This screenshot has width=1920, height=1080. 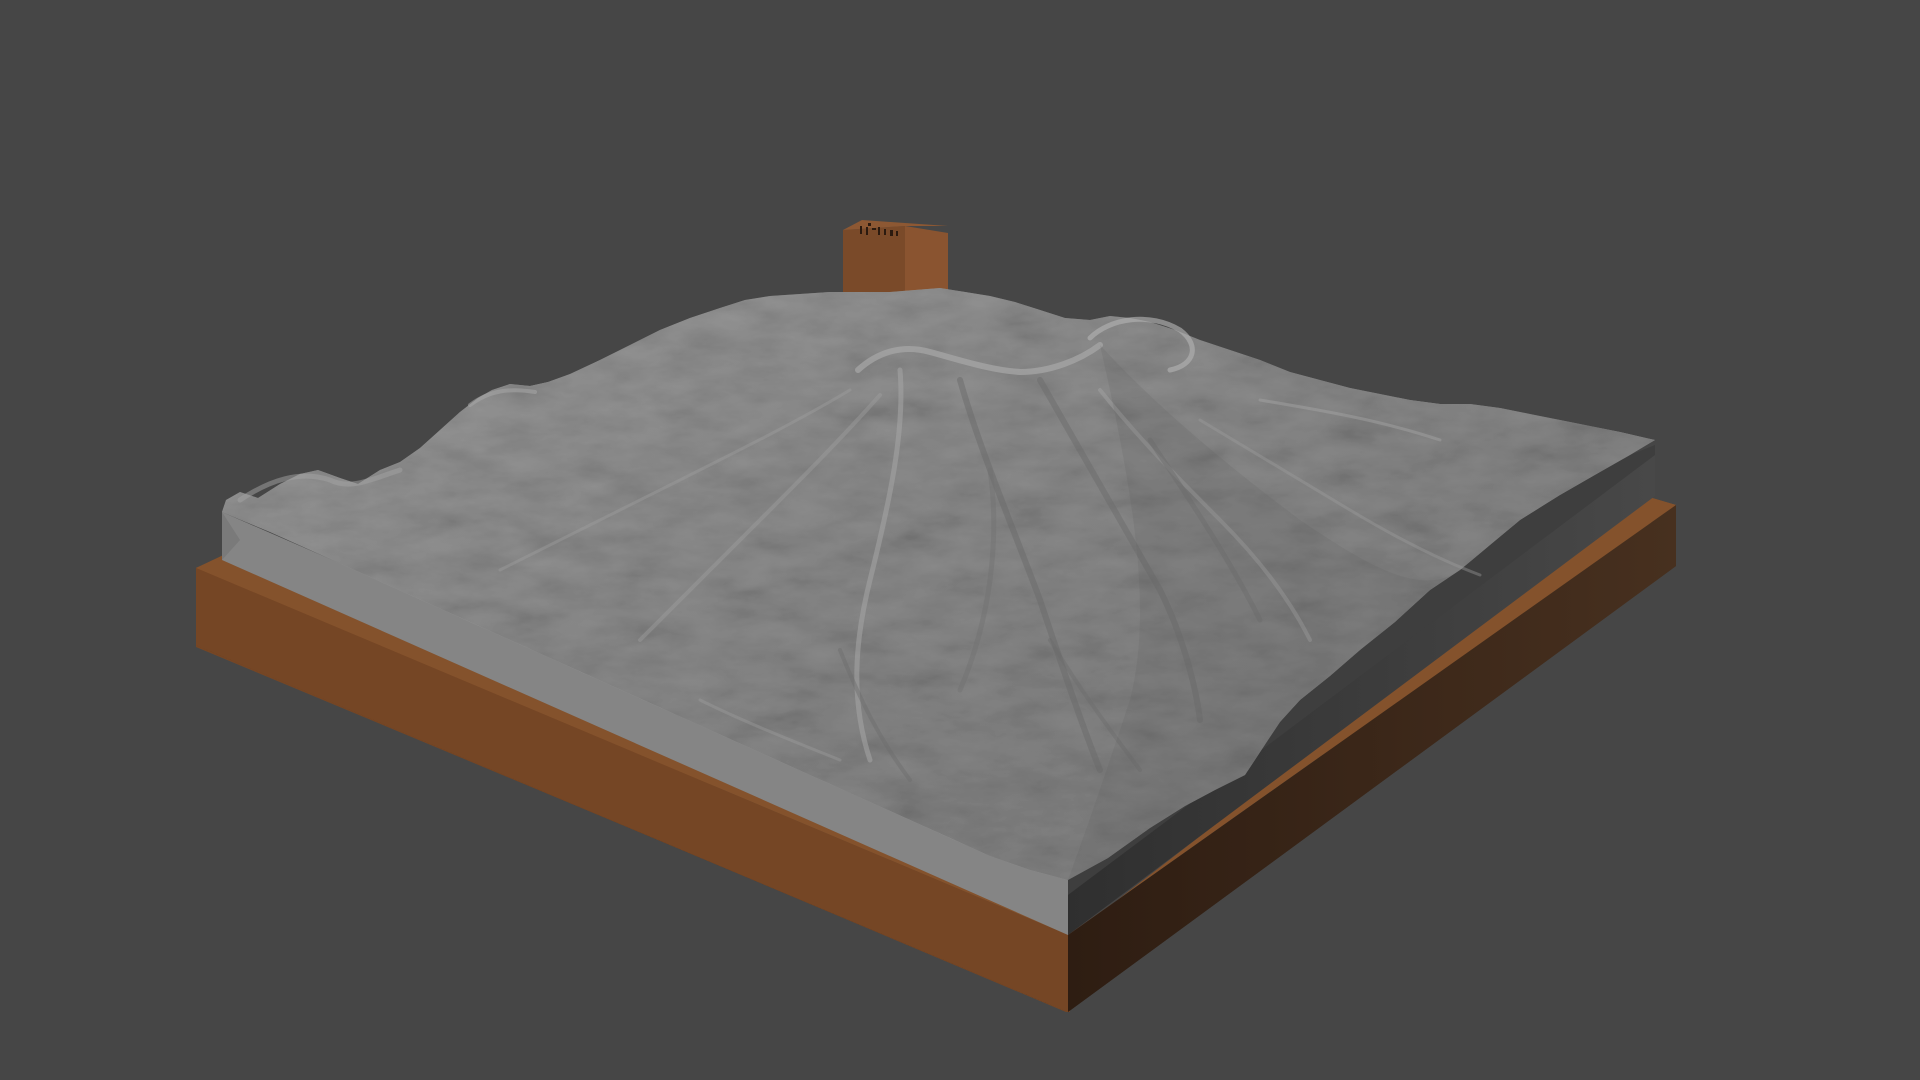 What do you see at coordinates (895, 260) in the screenshot?
I see `label-block` at bounding box center [895, 260].